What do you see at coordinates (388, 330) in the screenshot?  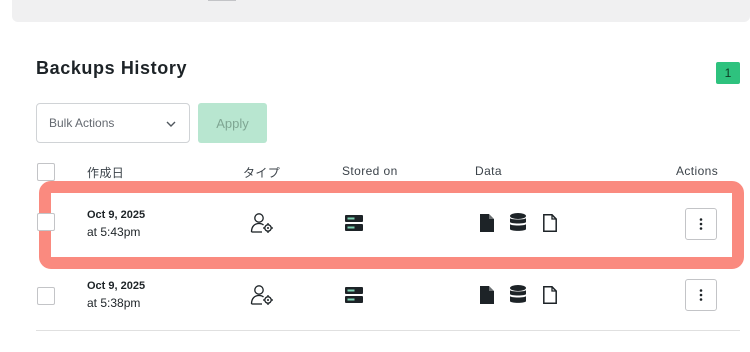 I see `table-bottom-divider` at bounding box center [388, 330].